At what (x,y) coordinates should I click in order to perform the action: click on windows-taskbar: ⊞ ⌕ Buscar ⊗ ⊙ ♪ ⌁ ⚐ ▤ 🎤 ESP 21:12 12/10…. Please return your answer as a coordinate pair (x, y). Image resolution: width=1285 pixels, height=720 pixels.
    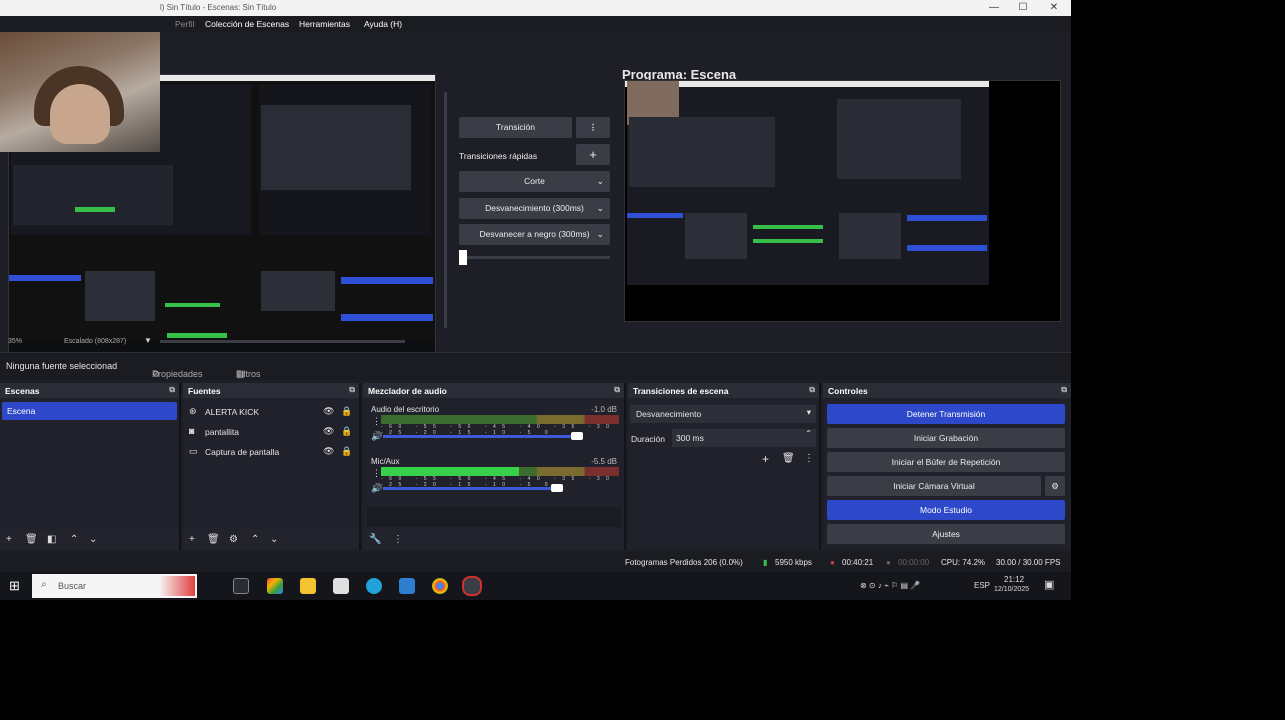
    Looking at the image, I should click on (535, 586).